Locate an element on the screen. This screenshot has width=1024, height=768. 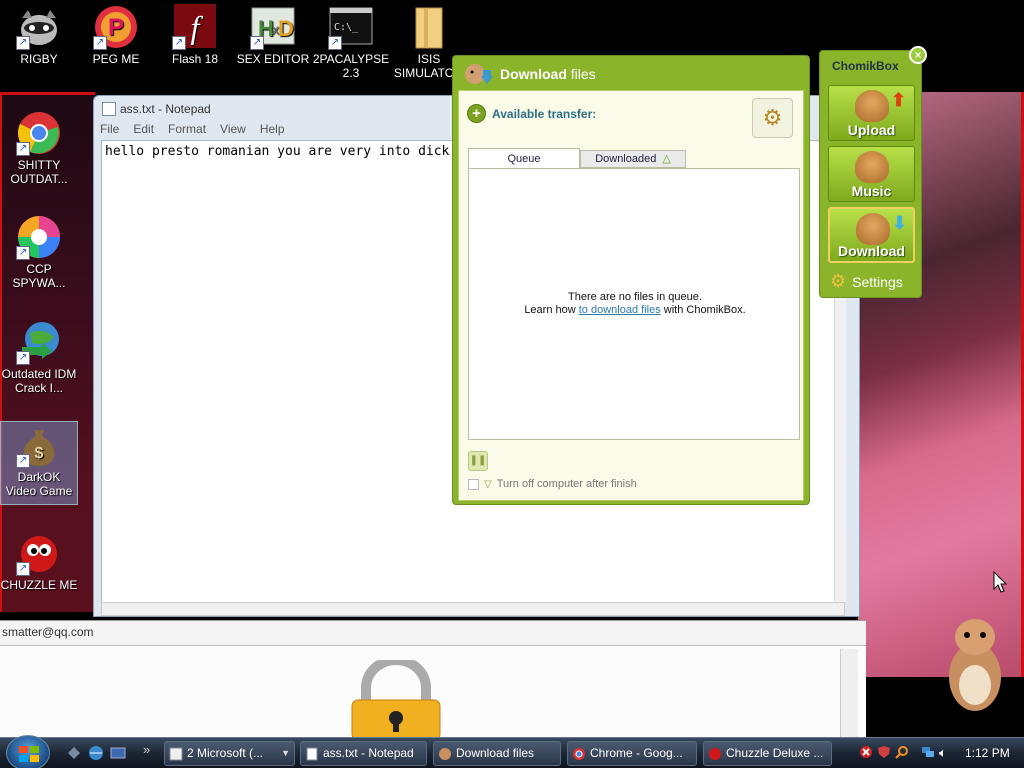
desktop-icon-peg-me: P ↗ PEG ME is located at coordinates (116, 35).